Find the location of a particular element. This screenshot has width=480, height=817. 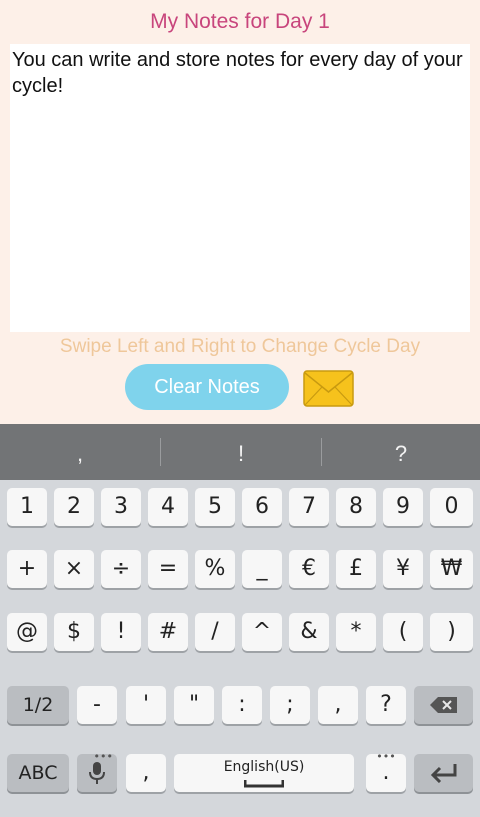

key: ÷ is located at coordinates (121, 569).